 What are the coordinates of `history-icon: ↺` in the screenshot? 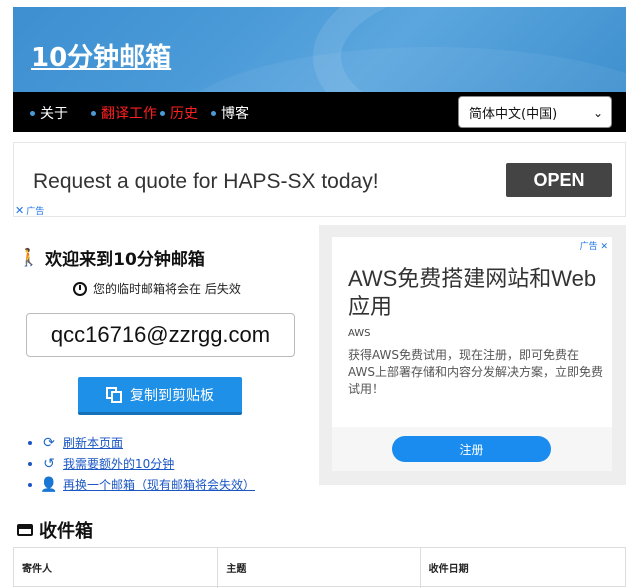 It's located at (49, 463).